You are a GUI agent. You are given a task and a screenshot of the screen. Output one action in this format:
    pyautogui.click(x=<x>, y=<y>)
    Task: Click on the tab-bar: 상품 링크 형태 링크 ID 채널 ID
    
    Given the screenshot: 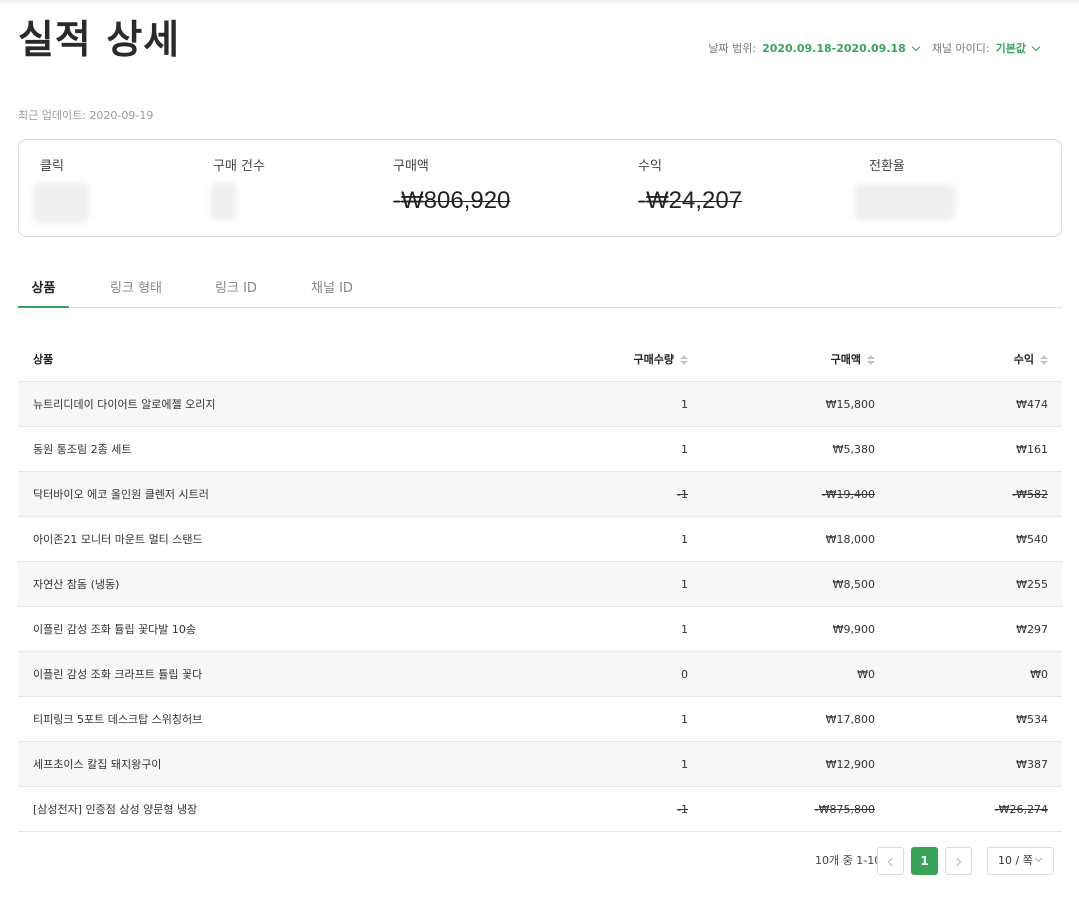 What is the action you would take?
    pyautogui.click(x=540, y=289)
    